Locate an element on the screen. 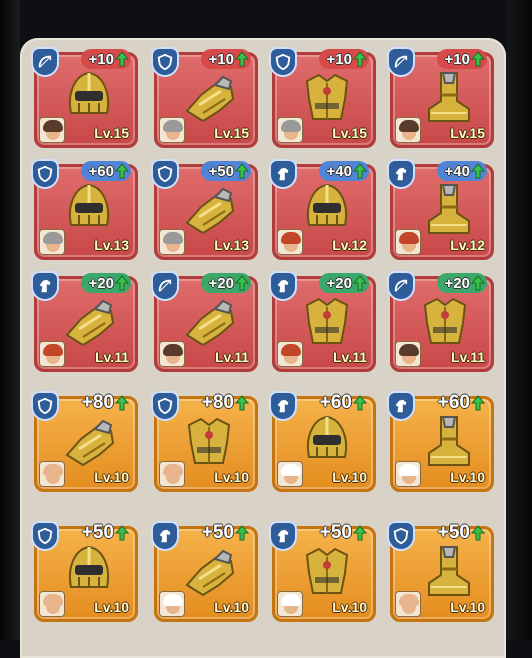 The image size is (532, 658). power-bonus-badge: +80 is located at coordinates (222, 402).